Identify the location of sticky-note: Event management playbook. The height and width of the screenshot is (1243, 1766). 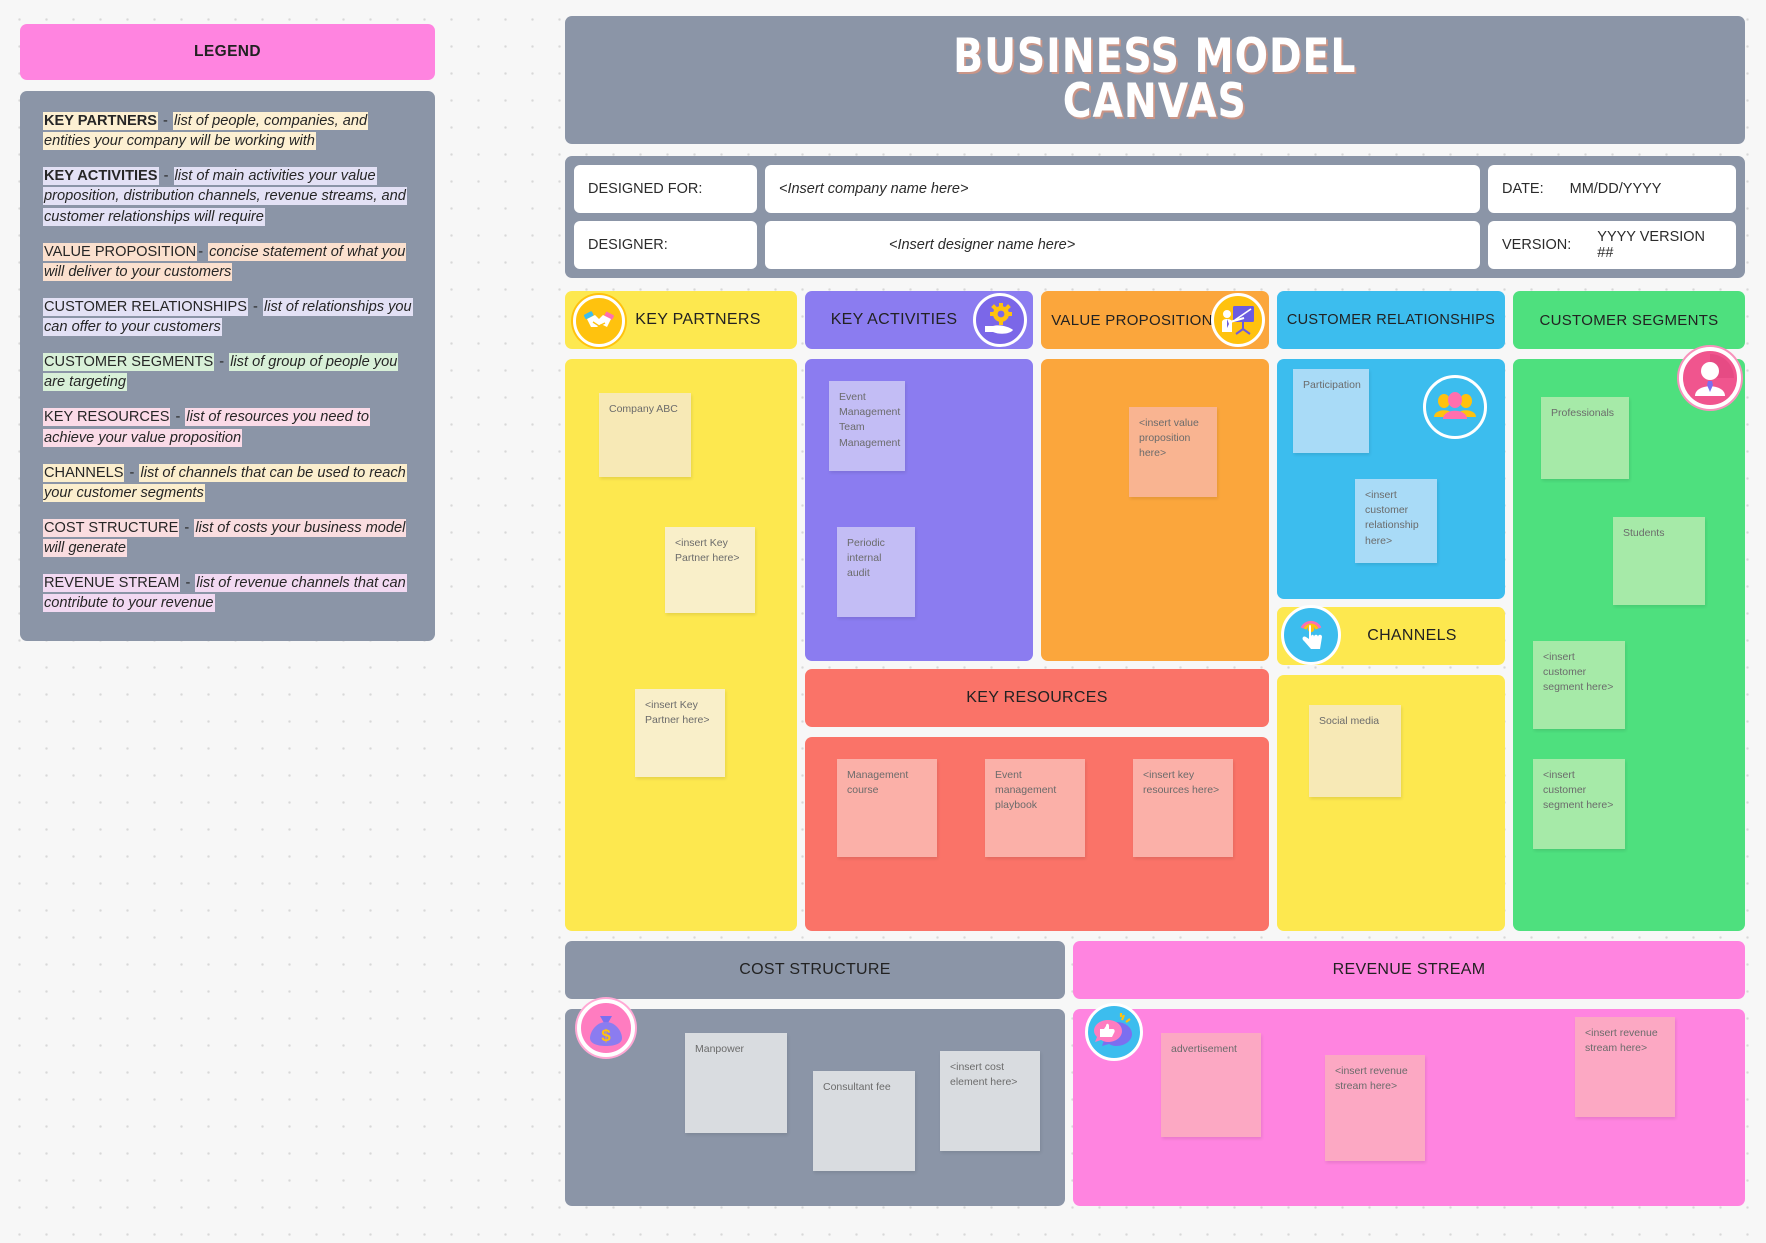
(1035, 808).